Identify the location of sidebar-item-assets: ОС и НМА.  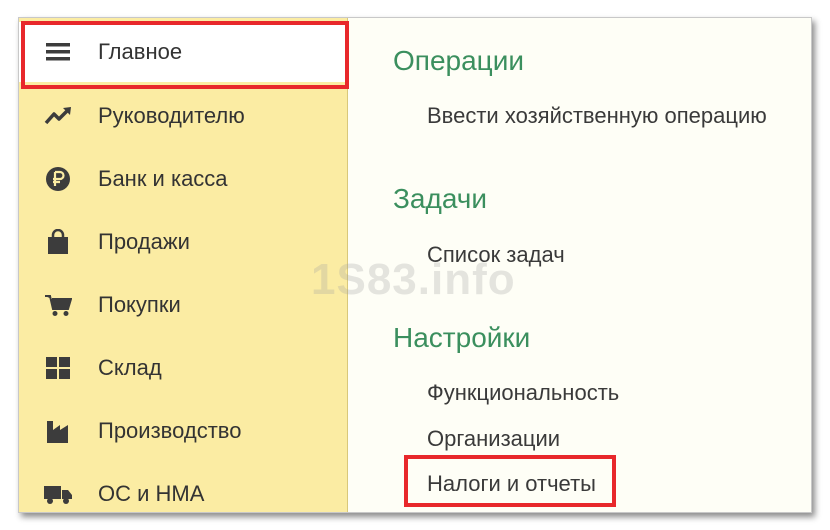
(183, 488).